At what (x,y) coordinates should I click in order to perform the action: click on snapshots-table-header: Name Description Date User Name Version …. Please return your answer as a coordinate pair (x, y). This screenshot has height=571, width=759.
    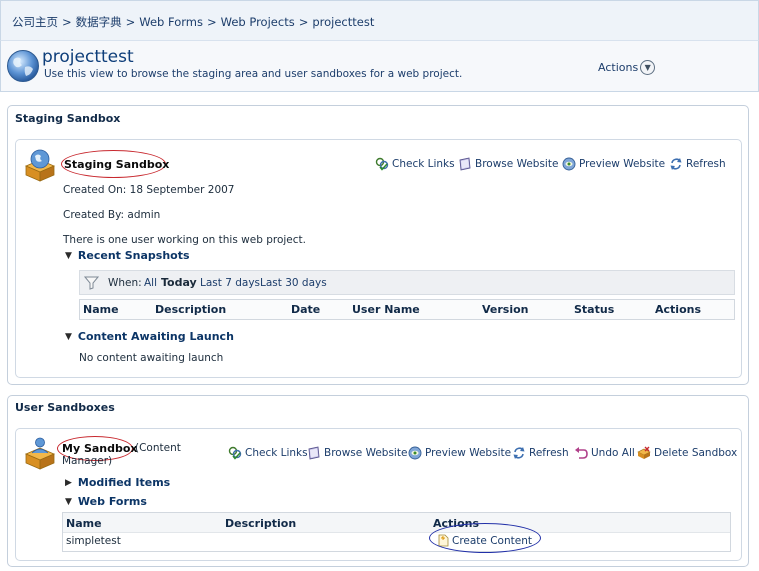
    Looking at the image, I should click on (407, 309).